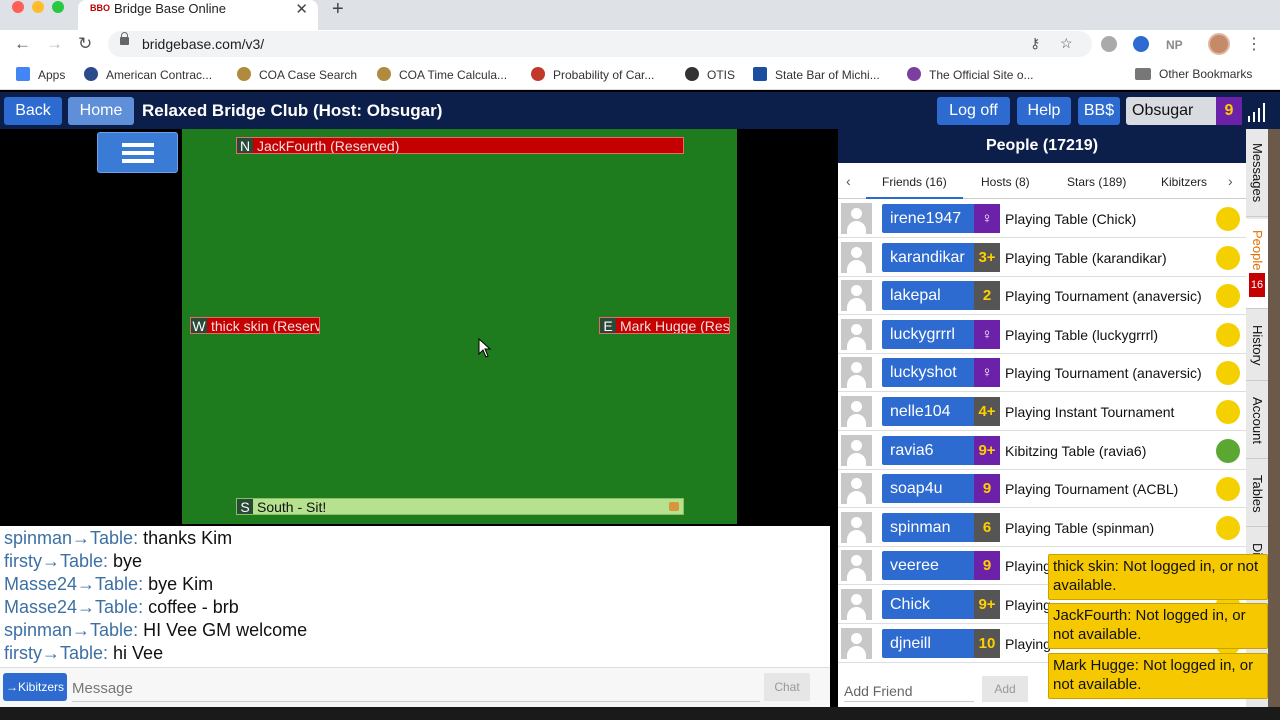 This screenshot has height=720, width=1280. I want to click on friend-name: ravia6, so click(928, 450).